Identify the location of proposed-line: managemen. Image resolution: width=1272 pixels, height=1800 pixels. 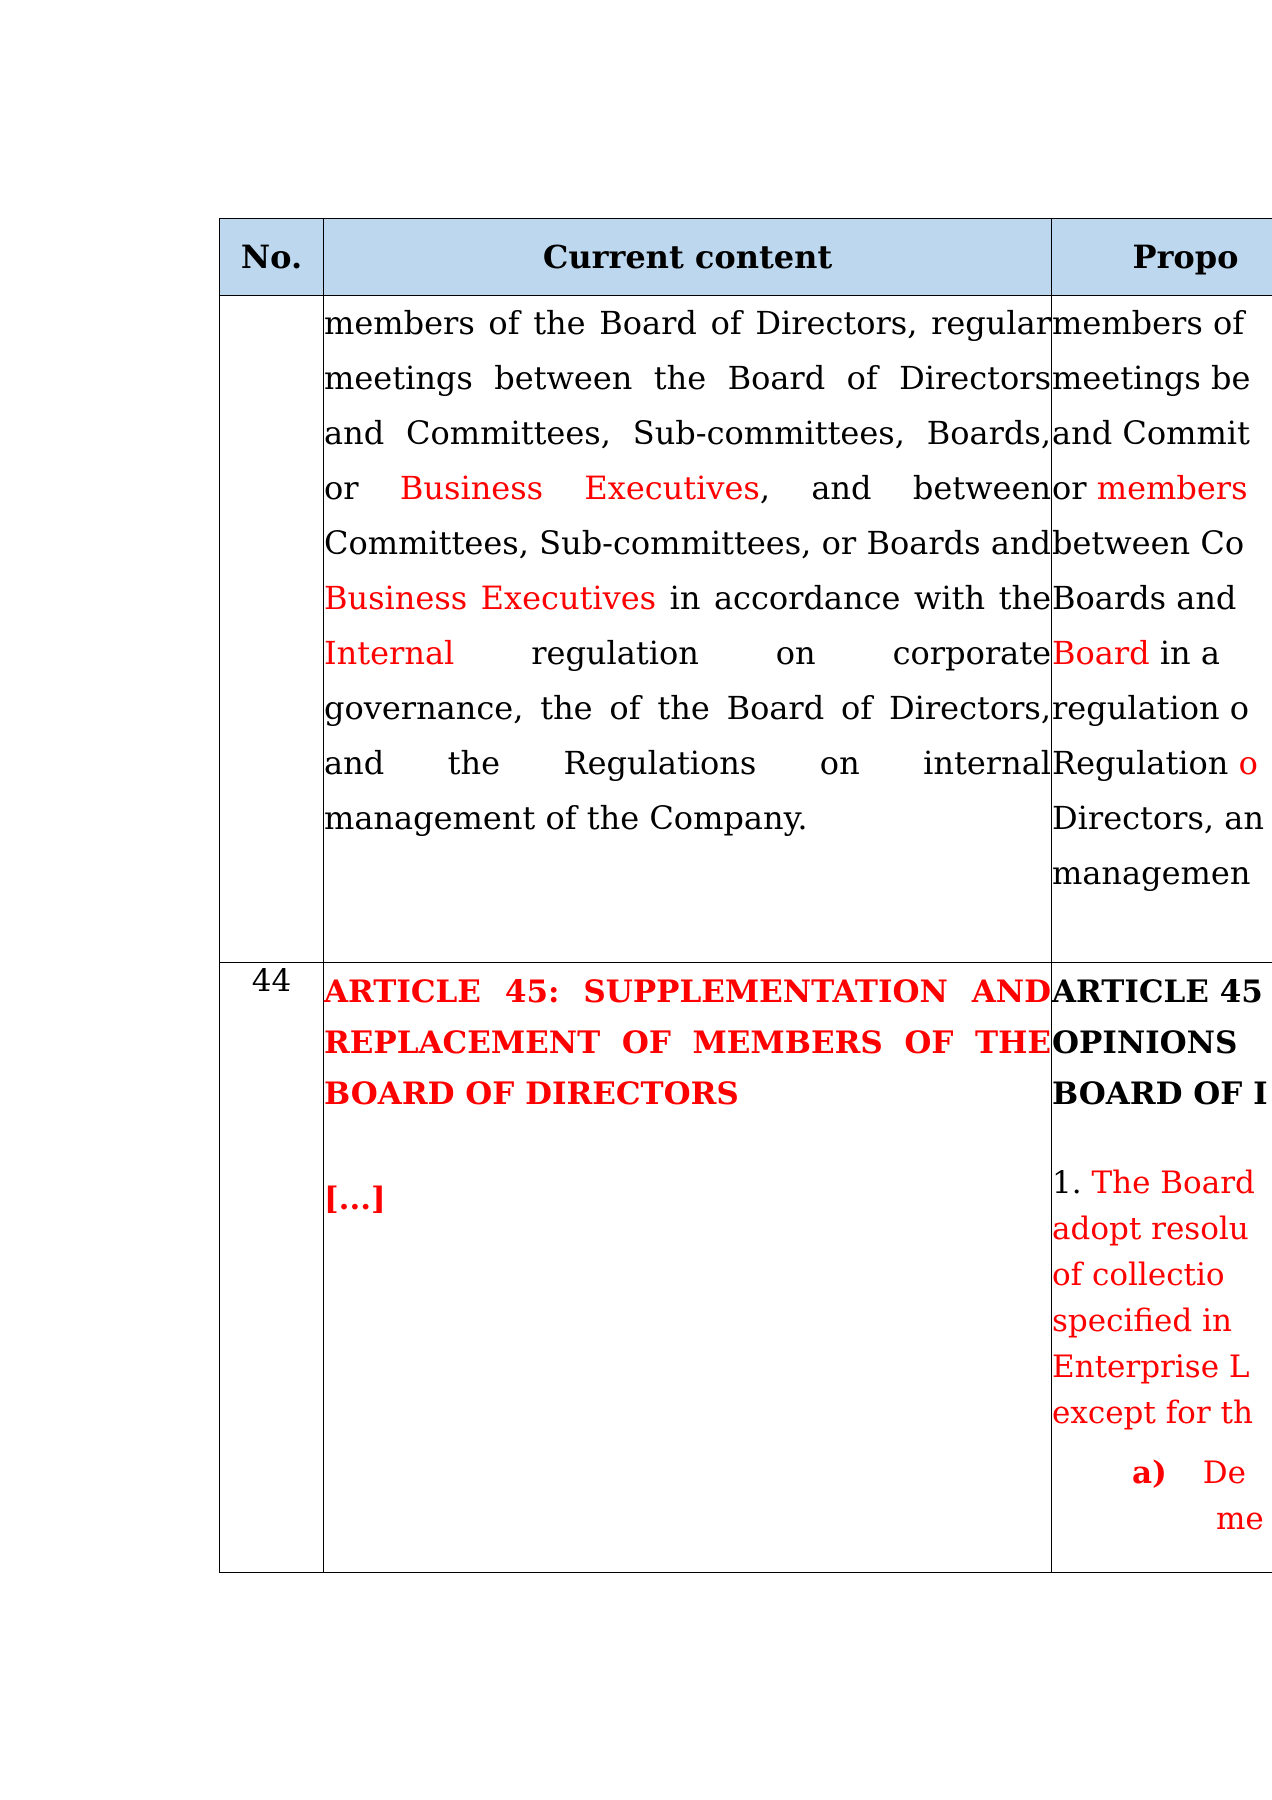
(1151, 873).